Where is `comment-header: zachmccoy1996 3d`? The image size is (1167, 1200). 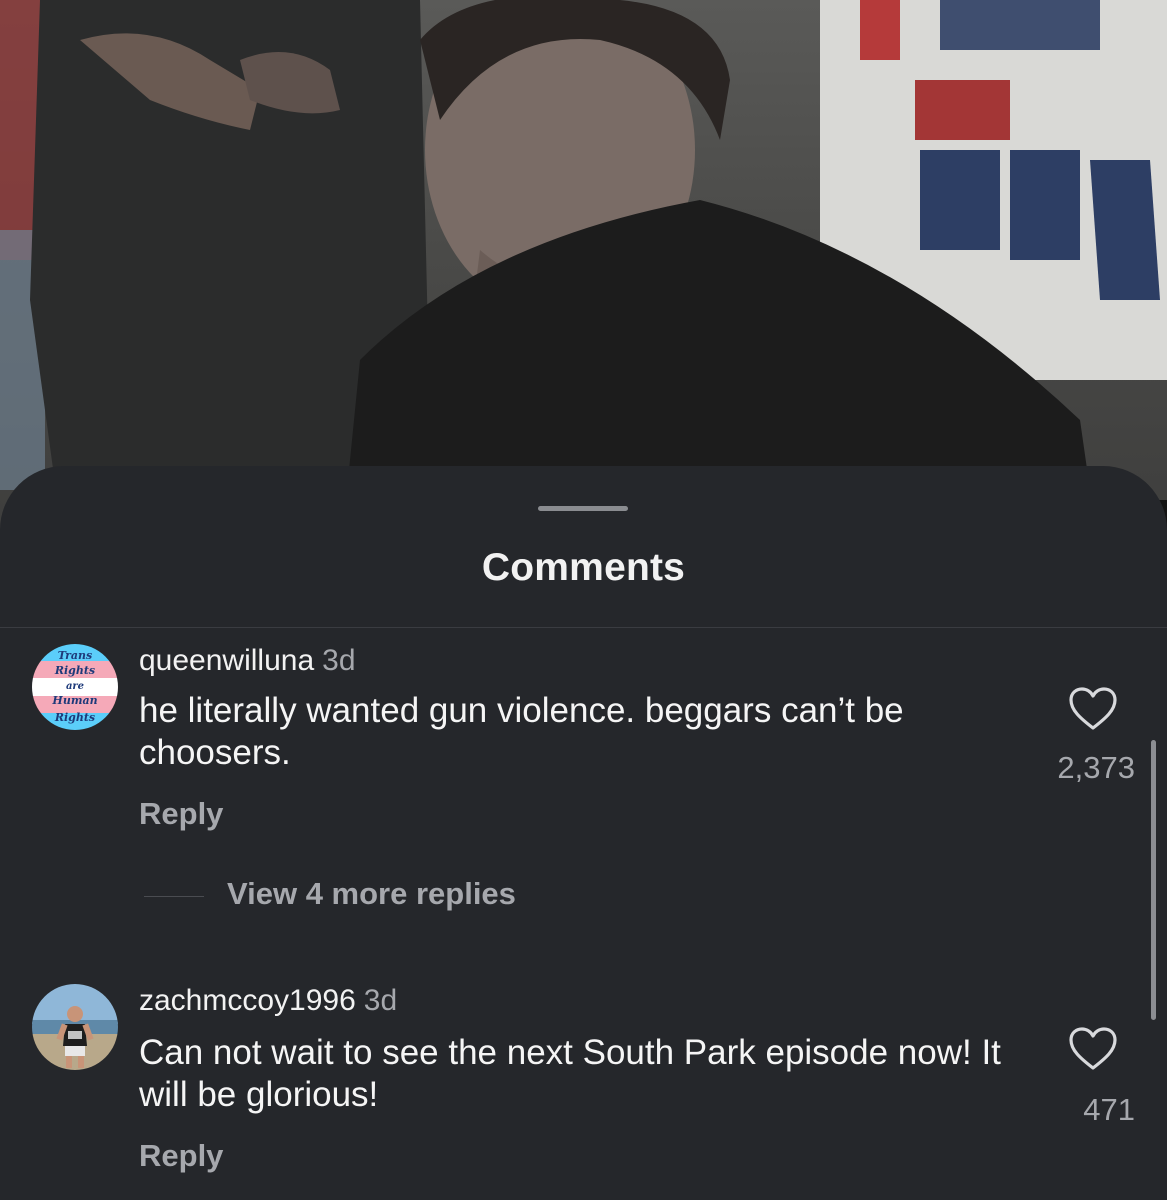 comment-header: zachmccoy1996 3d is located at coordinates (268, 1001).